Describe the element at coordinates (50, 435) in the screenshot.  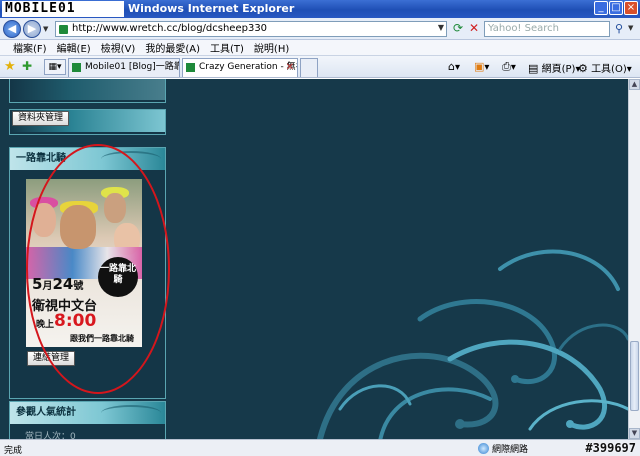
I see `today-visitors: 當日人次：0` at that location.